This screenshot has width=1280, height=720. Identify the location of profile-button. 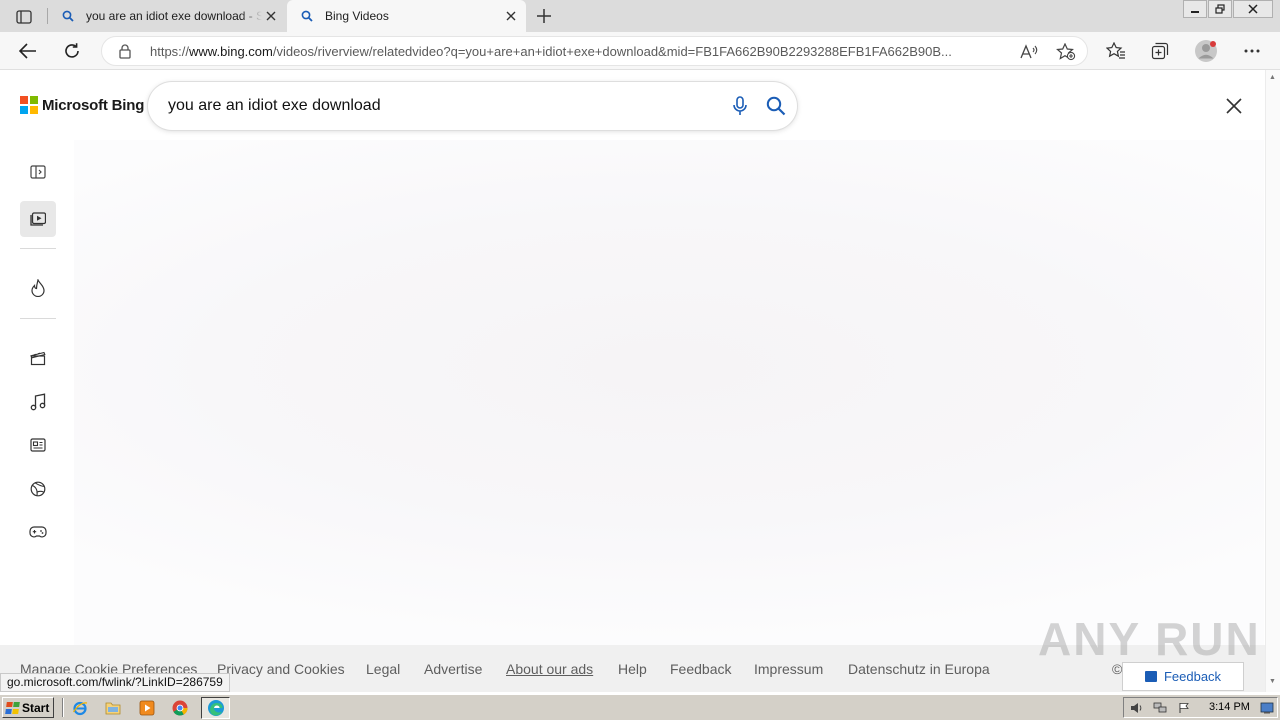
(1206, 51).